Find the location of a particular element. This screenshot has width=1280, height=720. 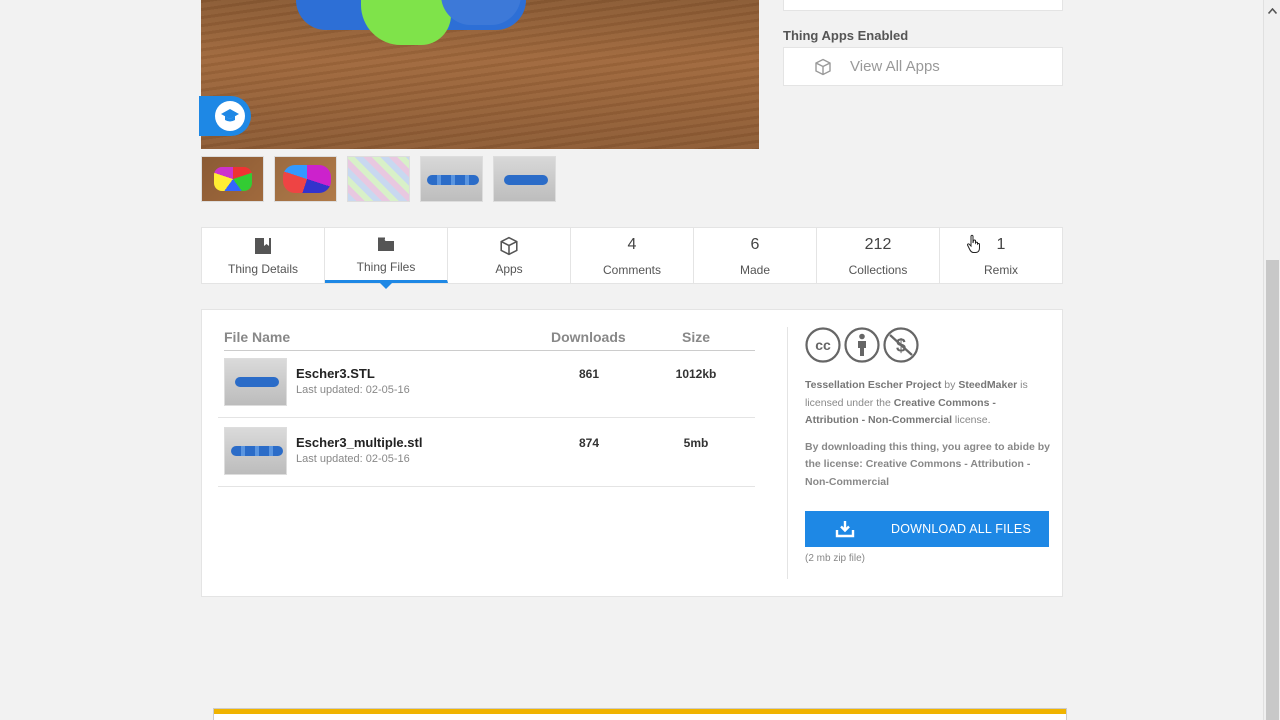

non-commercial-icon: $ is located at coordinates (901, 345).